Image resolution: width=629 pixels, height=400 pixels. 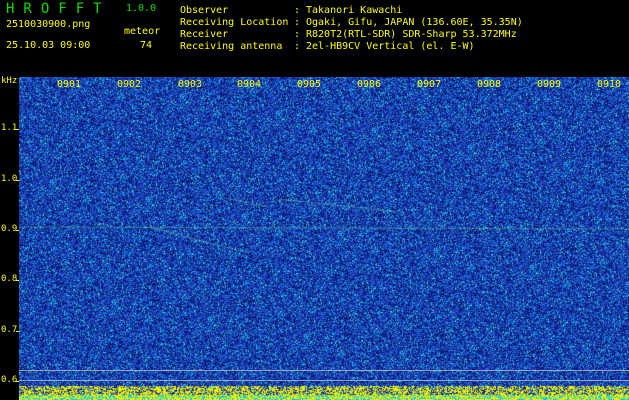 I want to click on file-name: 2510030900.png, so click(x=48, y=24).